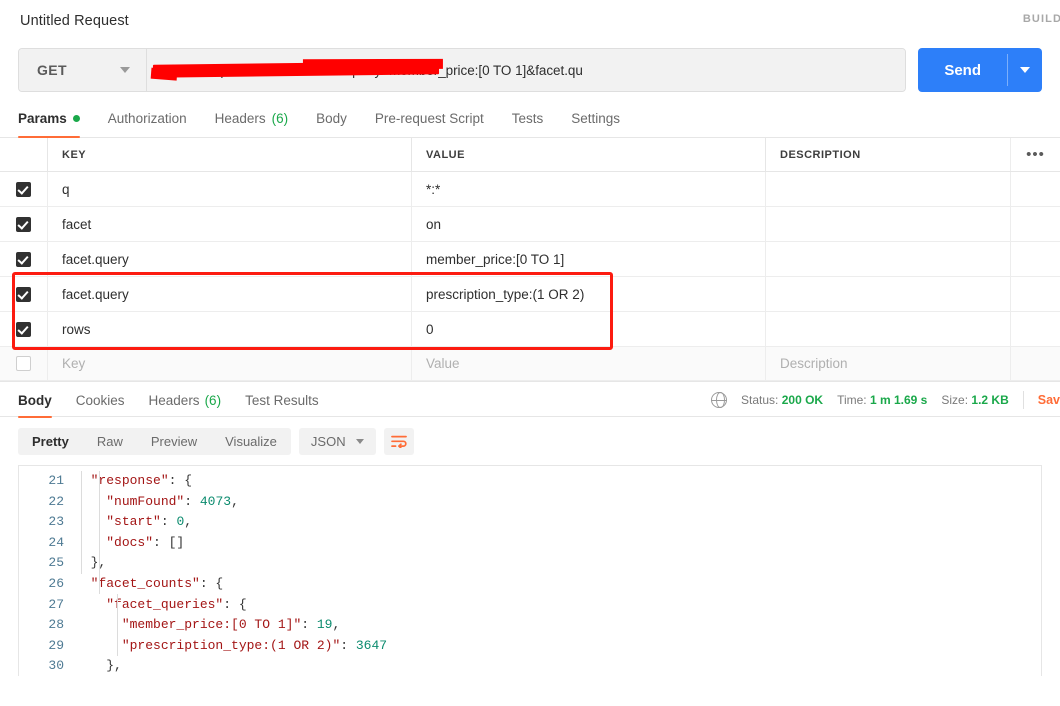 The height and width of the screenshot is (706, 1060). Describe the element at coordinates (433, 189) in the screenshot. I see `row-value-text: *:*` at that location.